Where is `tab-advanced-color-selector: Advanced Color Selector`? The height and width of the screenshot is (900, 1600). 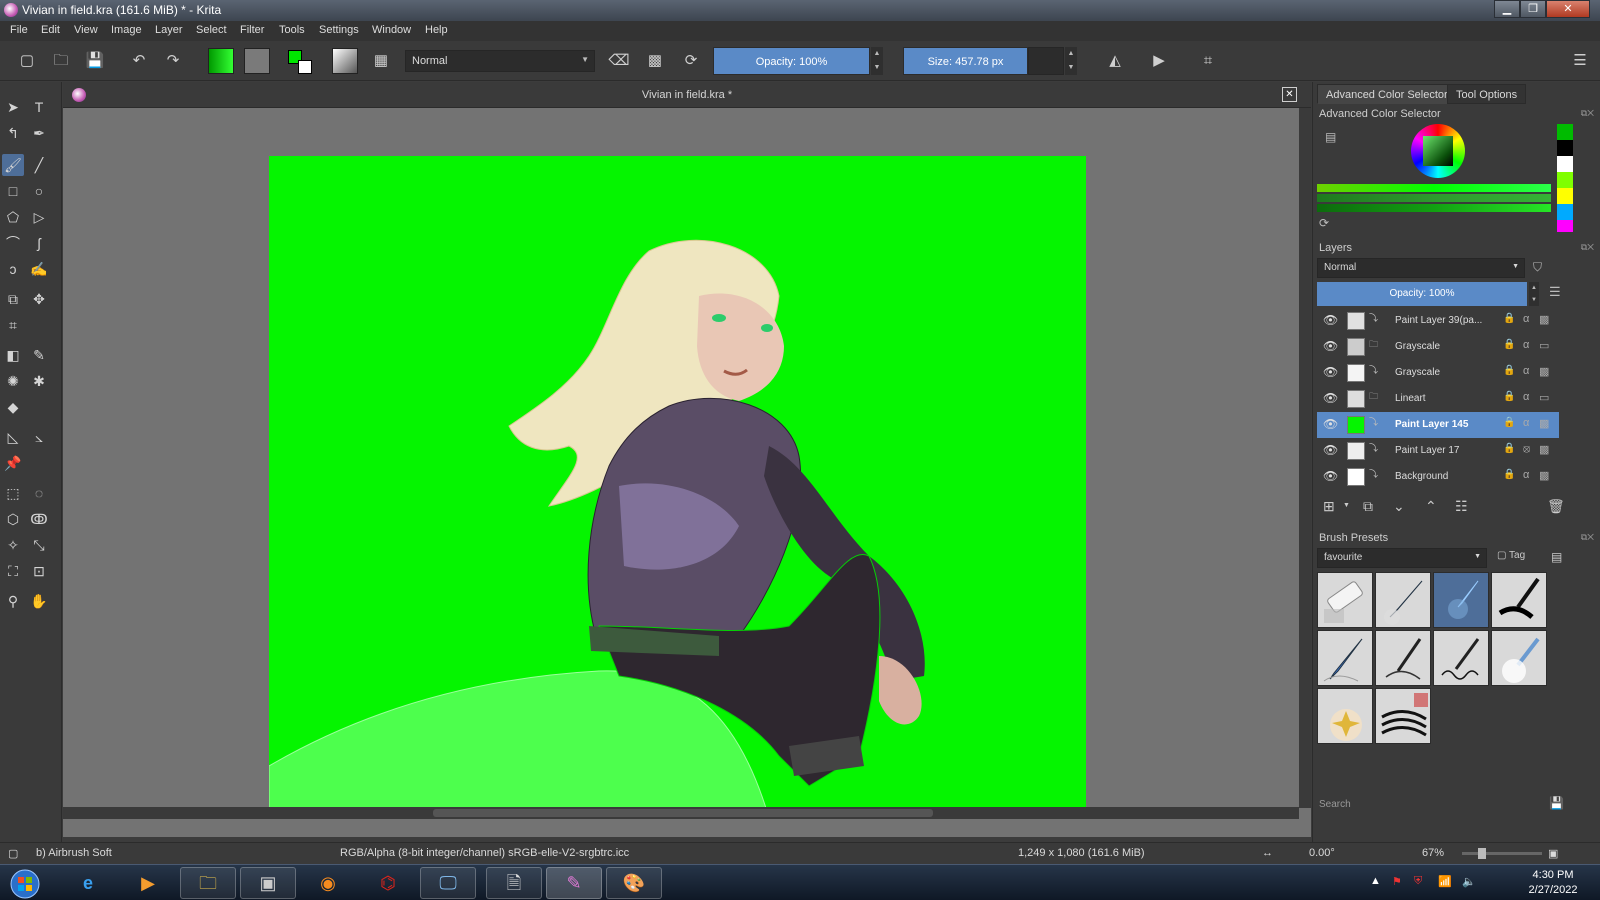
tab-advanced-color-selector: Advanced Color Selector is located at coordinates (1387, 94).